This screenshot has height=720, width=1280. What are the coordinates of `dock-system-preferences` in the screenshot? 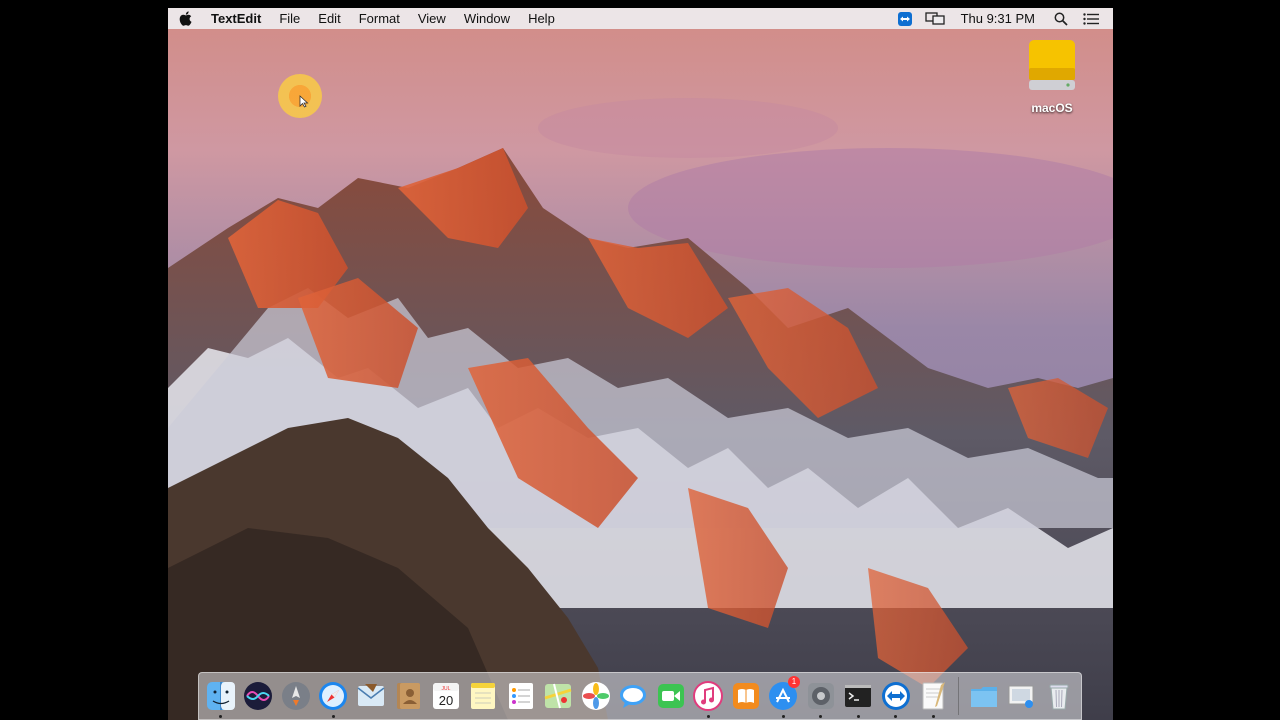 It's located at (821, 696).